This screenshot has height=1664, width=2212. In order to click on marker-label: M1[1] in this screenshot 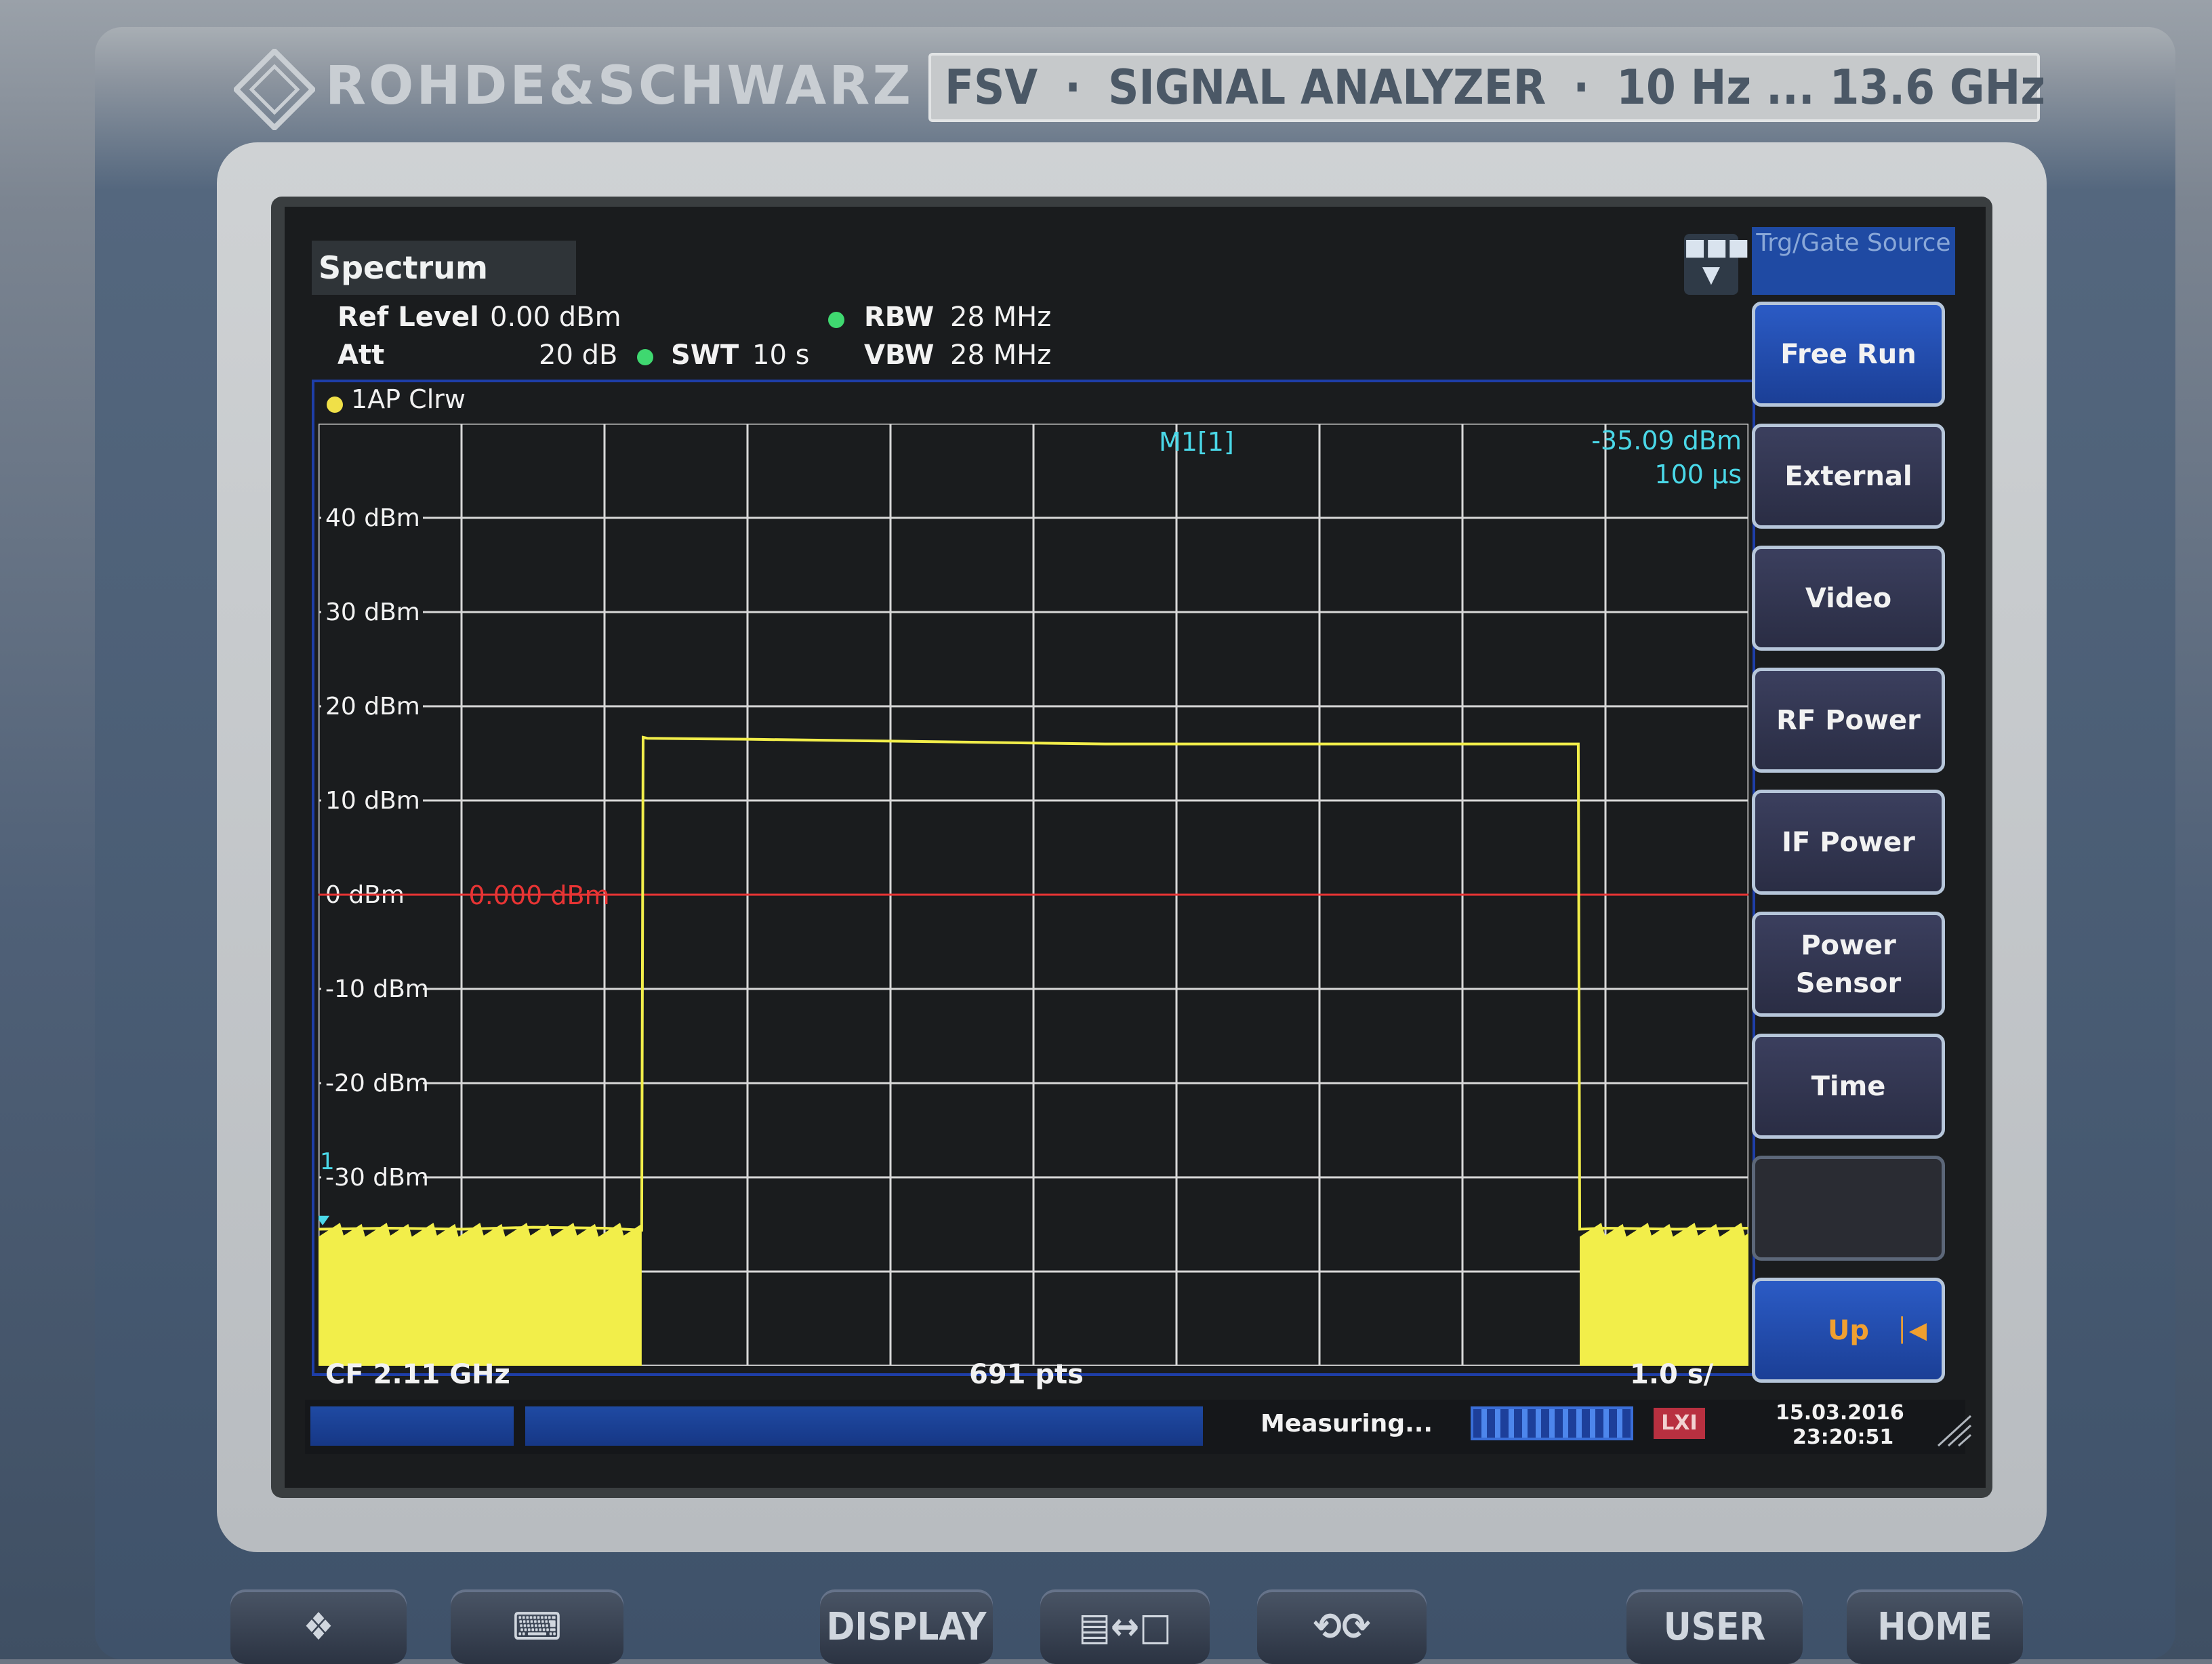, I will do `click(1196, 442)`.